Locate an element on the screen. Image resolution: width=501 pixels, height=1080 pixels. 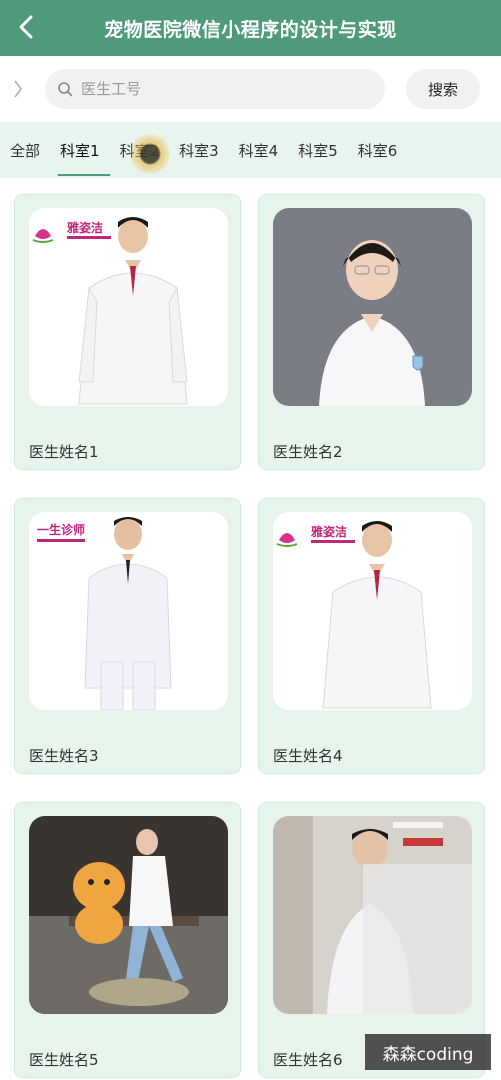
search-input is located at coordinates (216, 89).